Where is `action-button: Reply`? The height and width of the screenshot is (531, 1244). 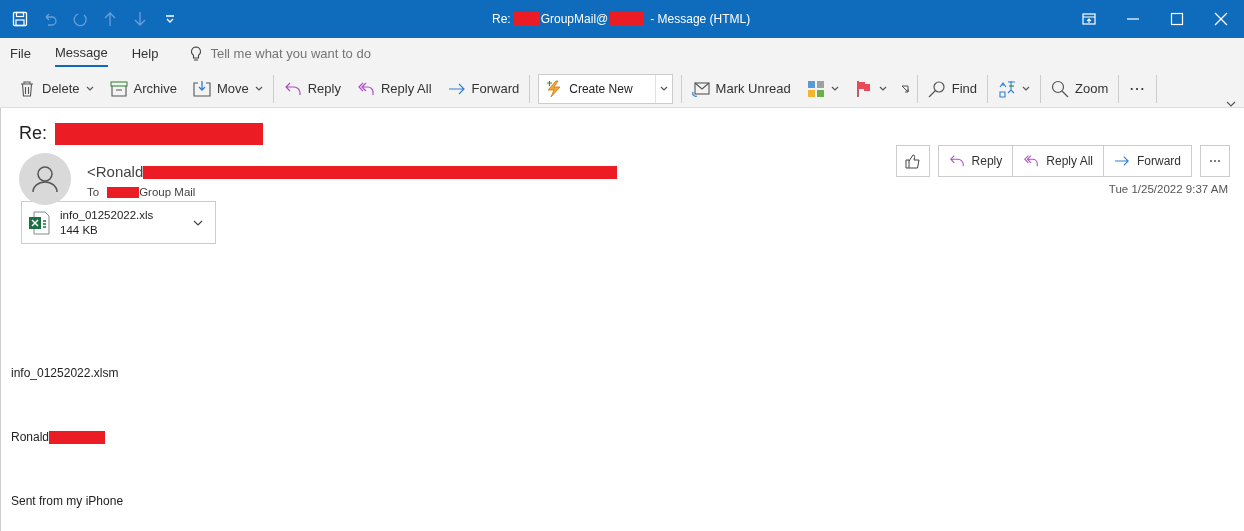
action-button: Reply is located at coordinates (975, 161).